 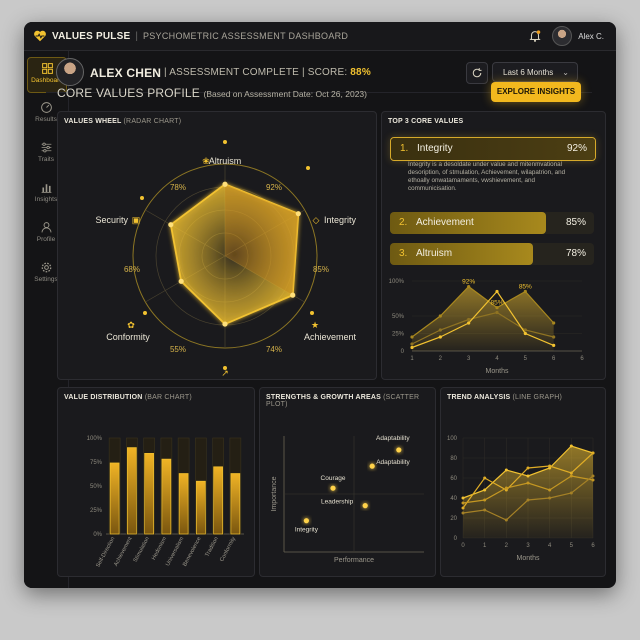 I want to click on bar-chart-icon, so click(x=46, y=188).